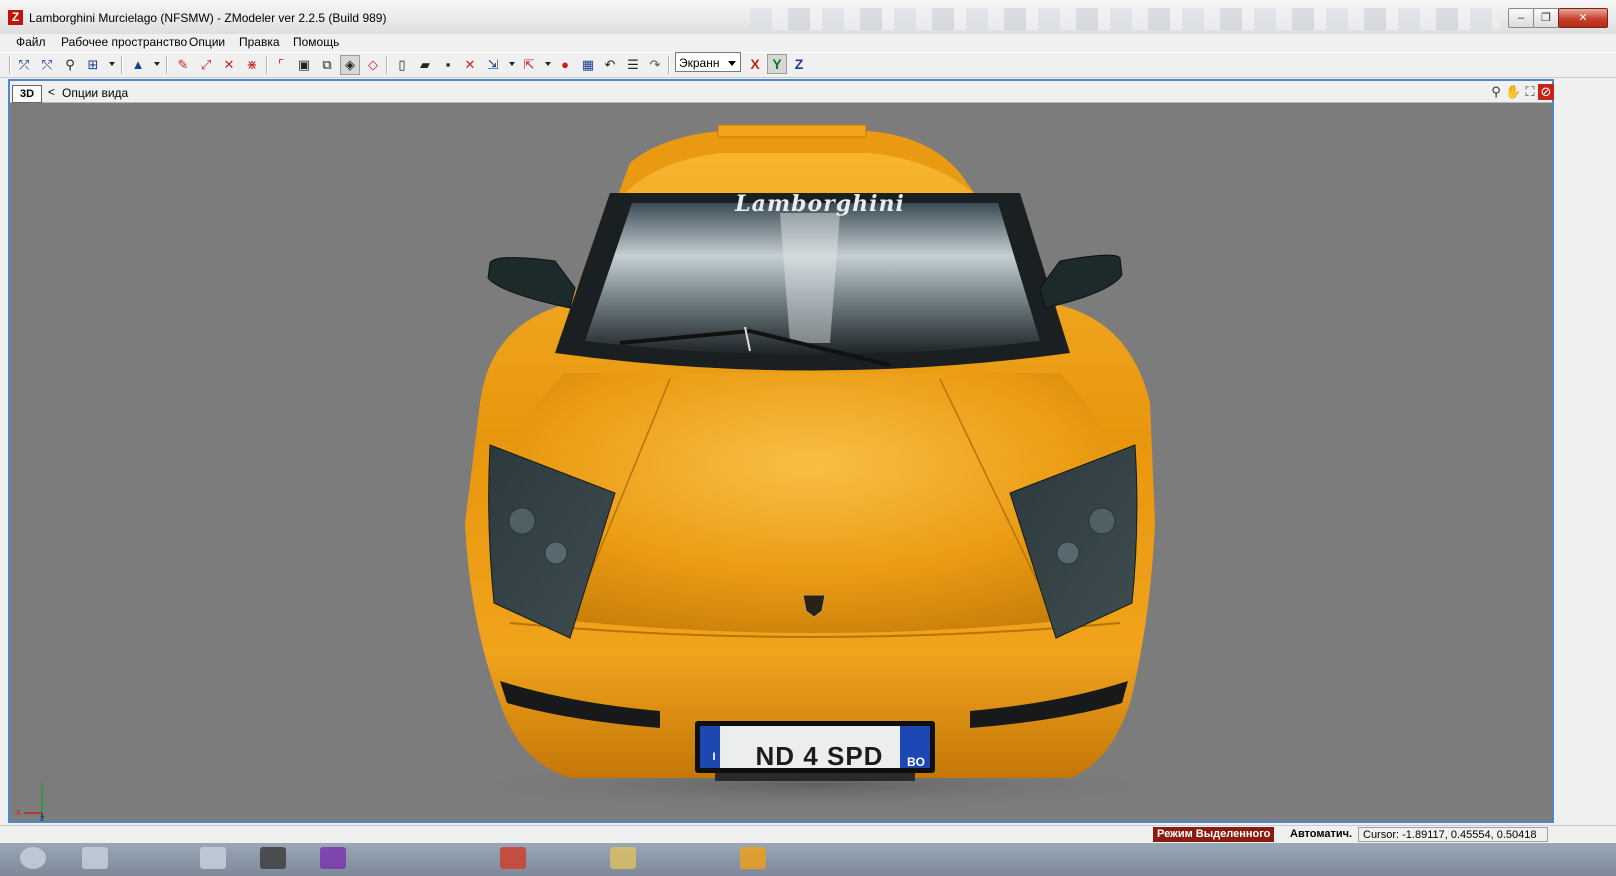  Describe the element at coordinates (93, 65) in the screenshot. I see `select-group-icon: ⊞` at that location.